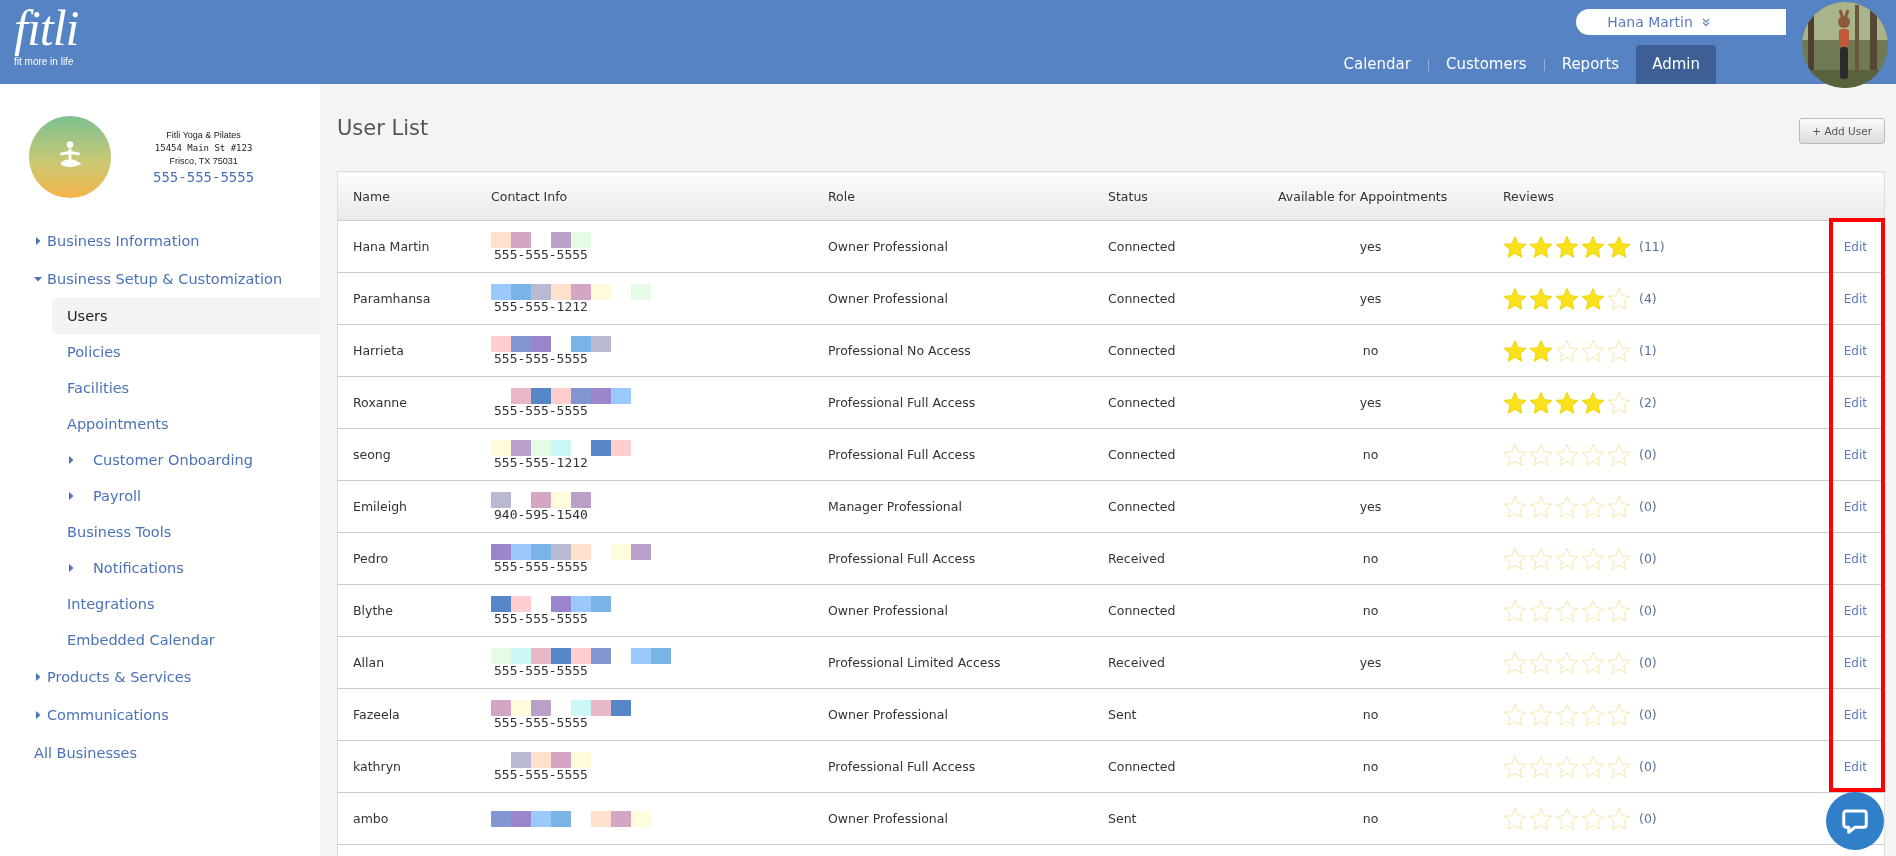  Describe the element at coordinates (1377, 64) in the screenshot. I see `nav-tab: Calendar` at that location.